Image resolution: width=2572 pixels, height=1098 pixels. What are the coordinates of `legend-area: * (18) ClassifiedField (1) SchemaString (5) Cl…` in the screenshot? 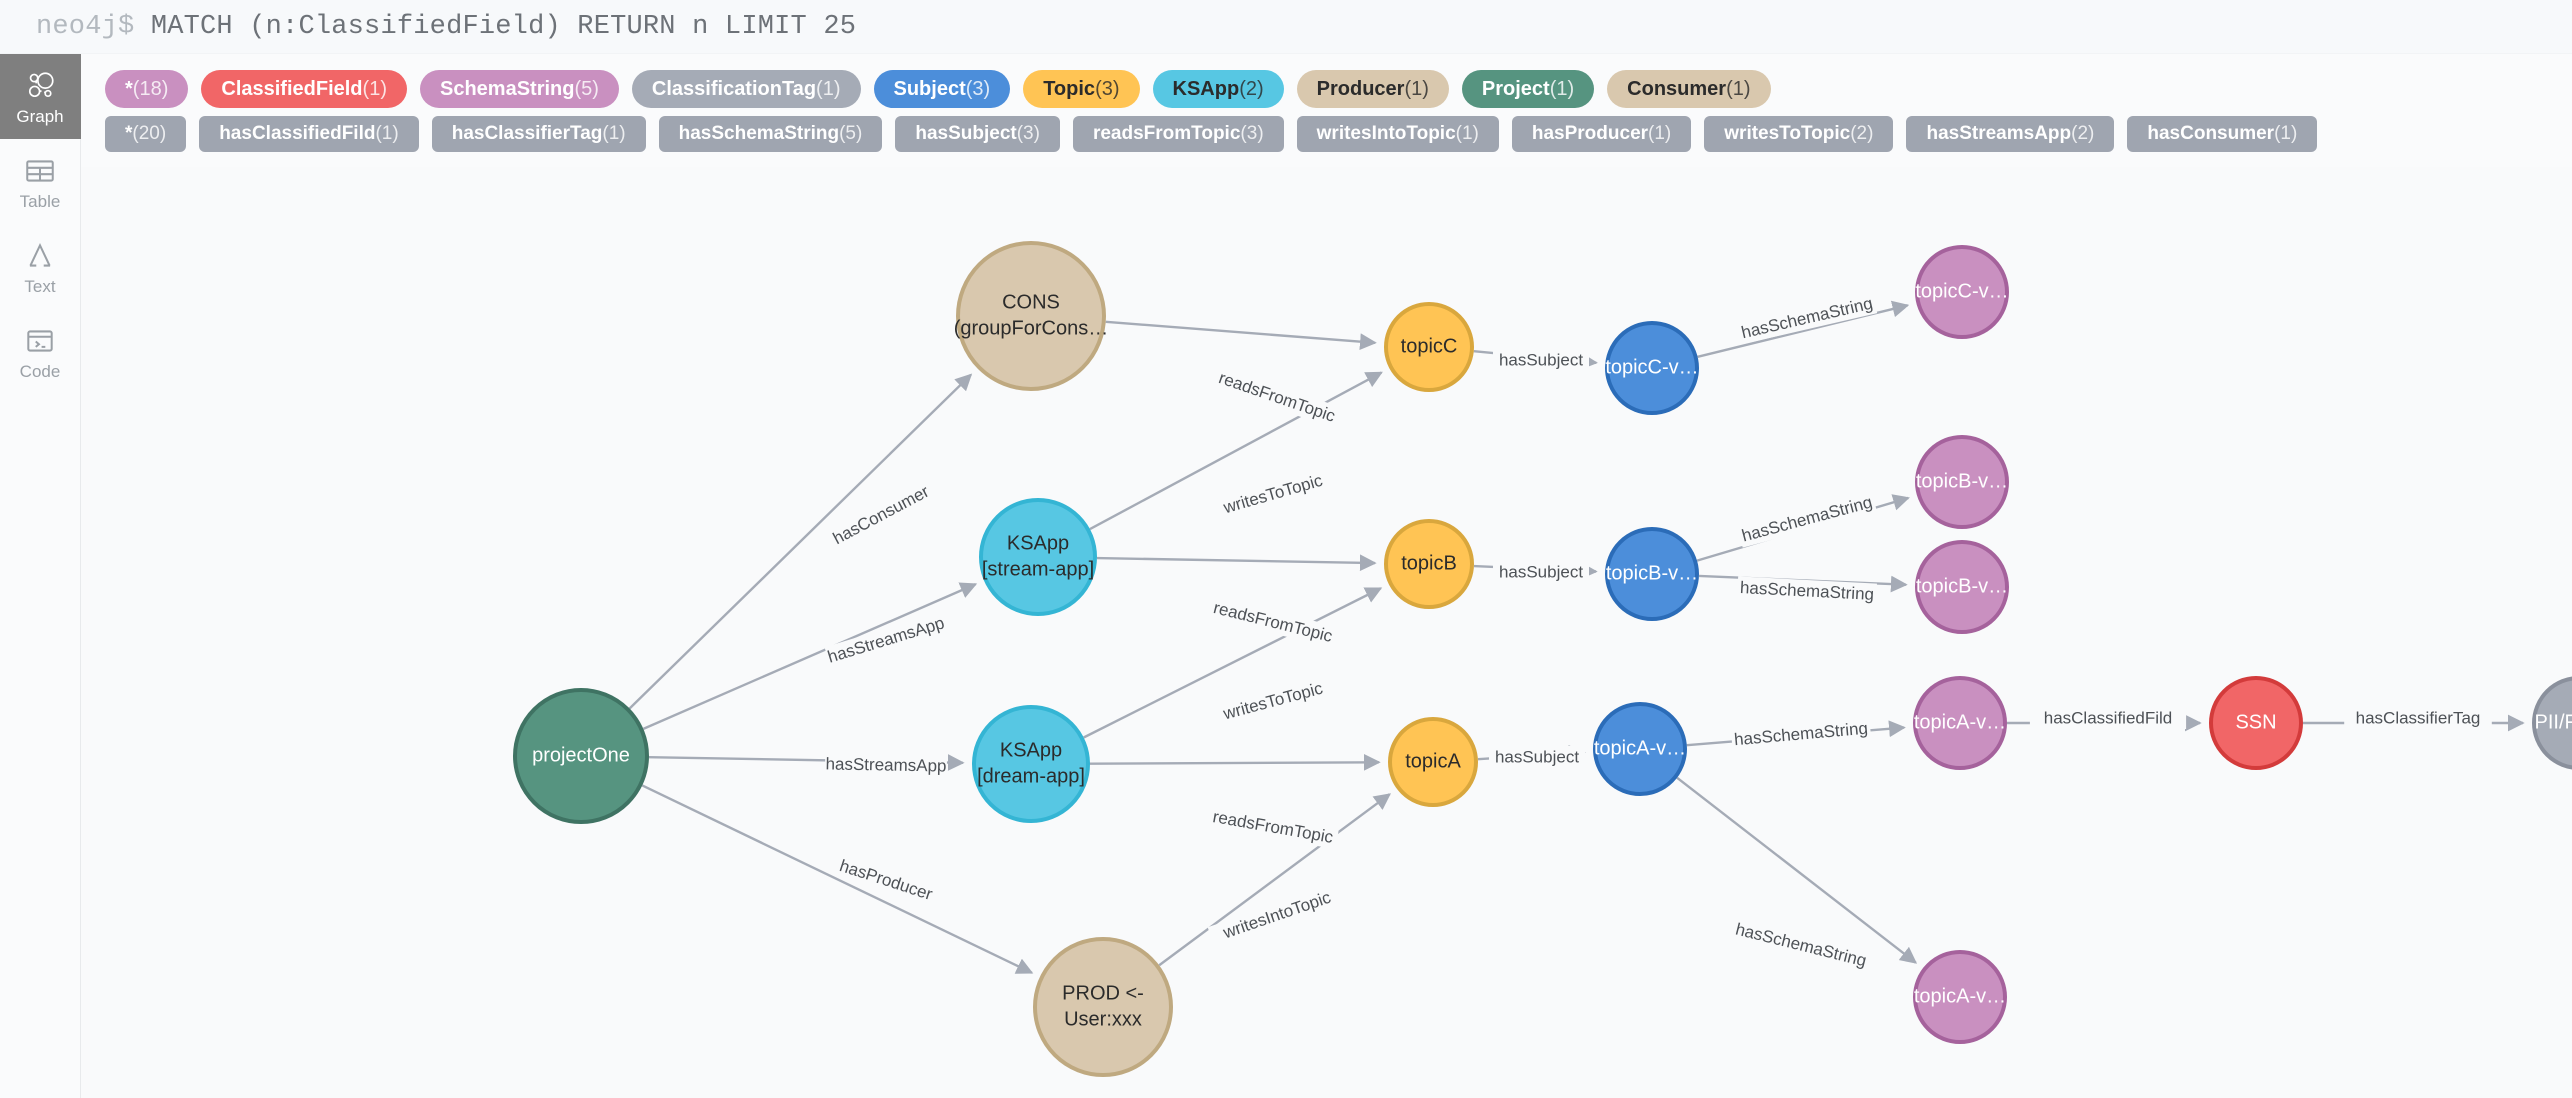 It's located at (1326, 110).